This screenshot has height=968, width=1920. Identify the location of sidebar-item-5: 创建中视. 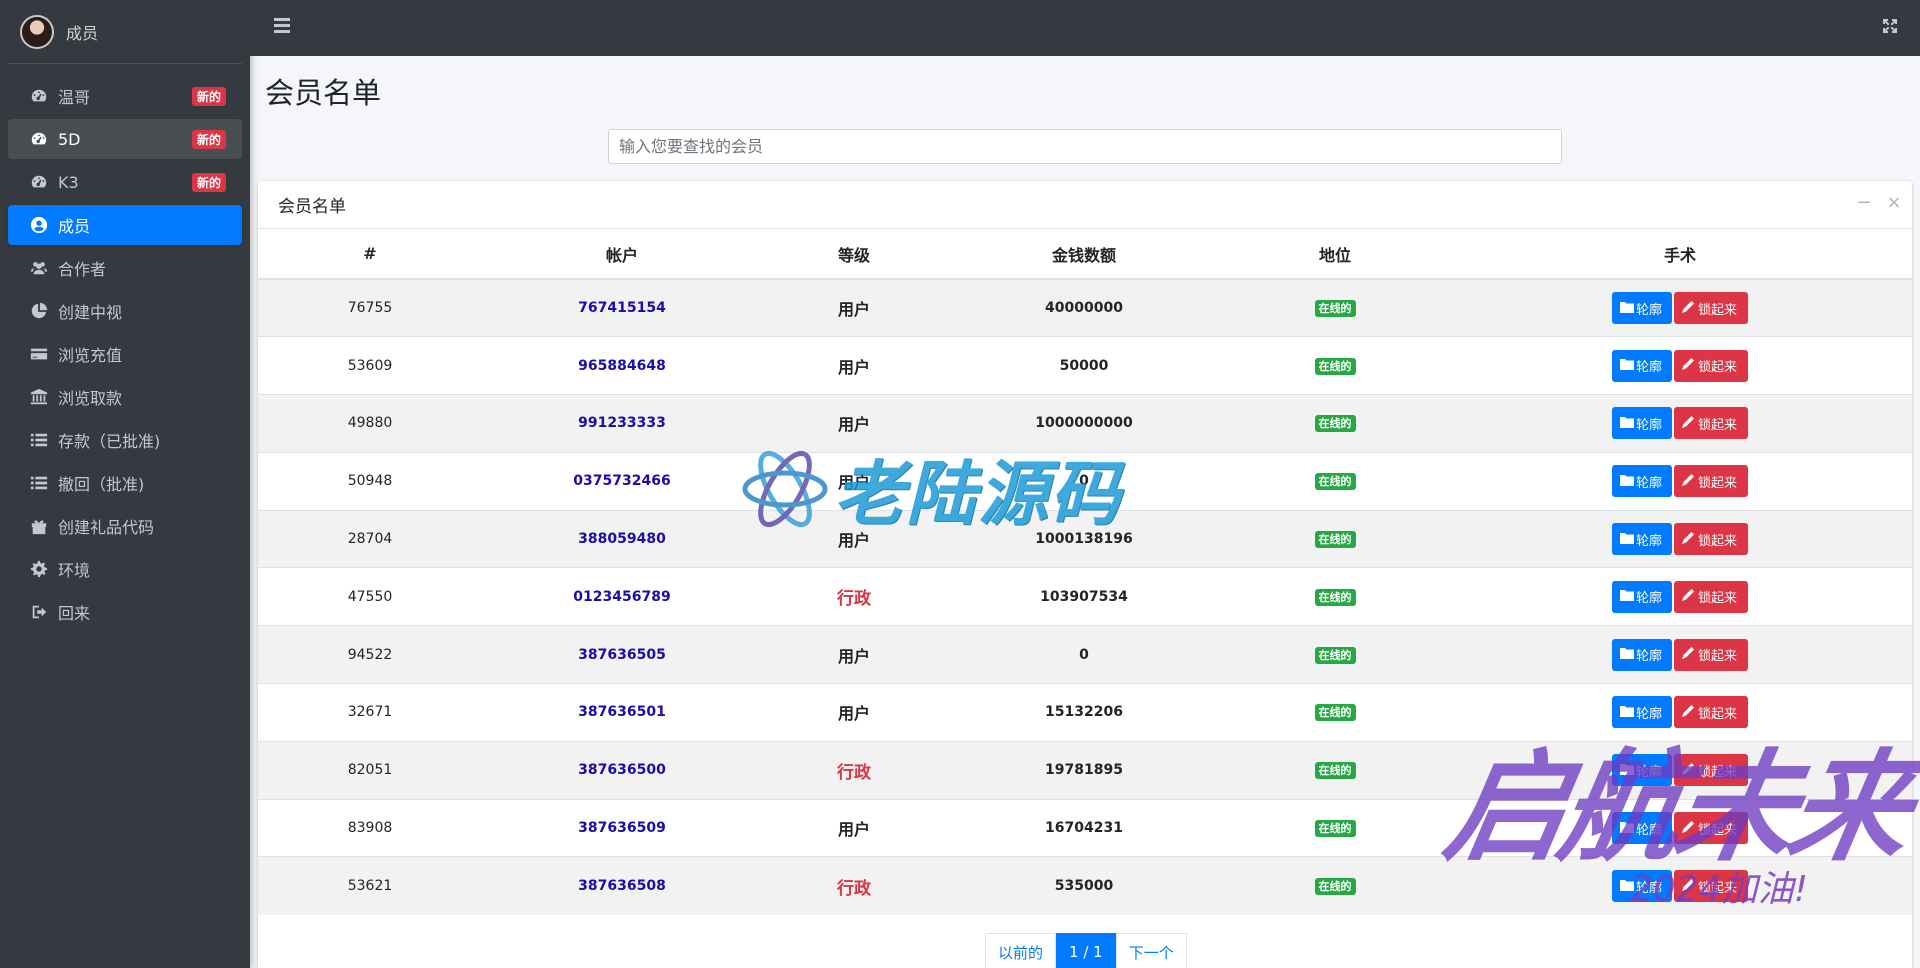
(125, 311).